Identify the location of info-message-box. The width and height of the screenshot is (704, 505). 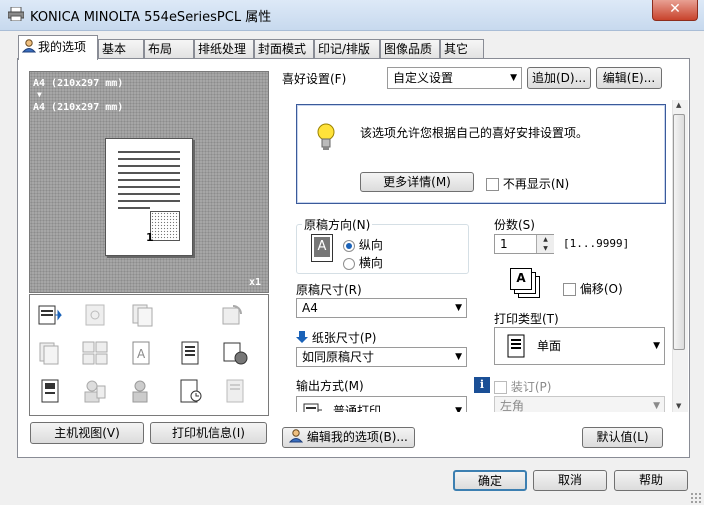
(481, 154).